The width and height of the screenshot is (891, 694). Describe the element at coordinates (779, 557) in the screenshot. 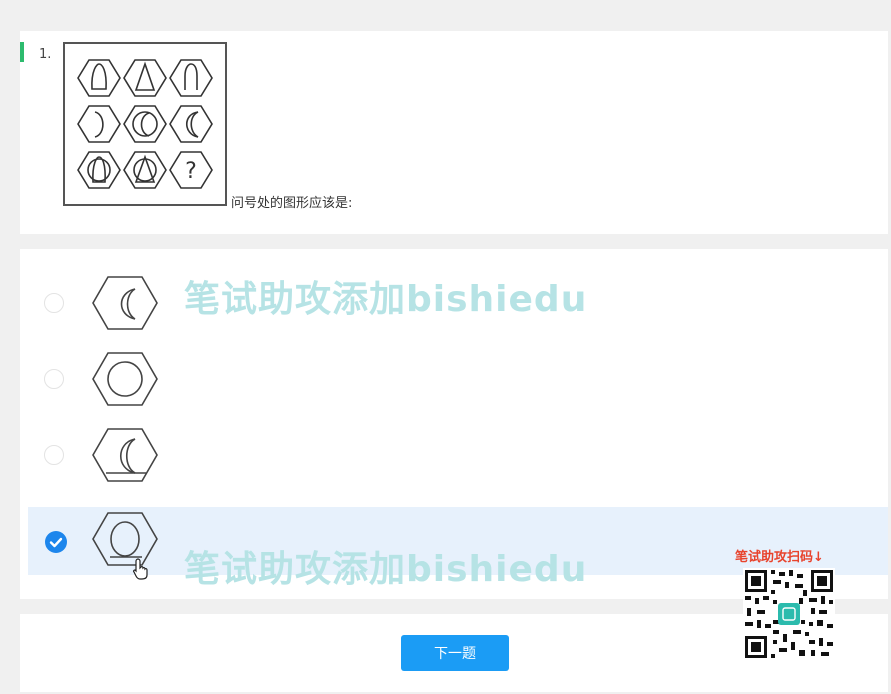

I see `scan-label: 笔试助攻扫码↓` at that location.